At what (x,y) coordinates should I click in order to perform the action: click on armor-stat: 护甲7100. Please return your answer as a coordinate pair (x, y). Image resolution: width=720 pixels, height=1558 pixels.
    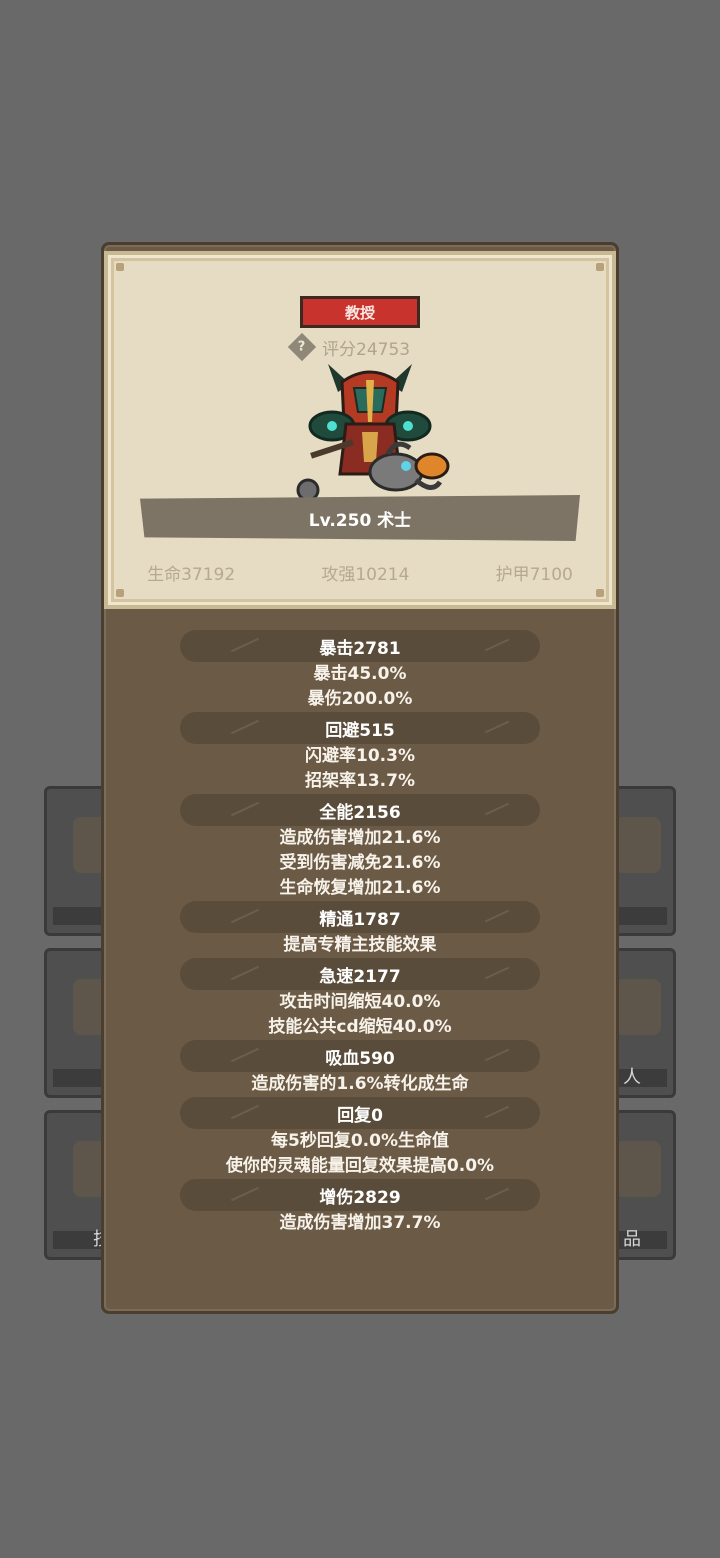
    Looking at the image, I should click on (534, 574).